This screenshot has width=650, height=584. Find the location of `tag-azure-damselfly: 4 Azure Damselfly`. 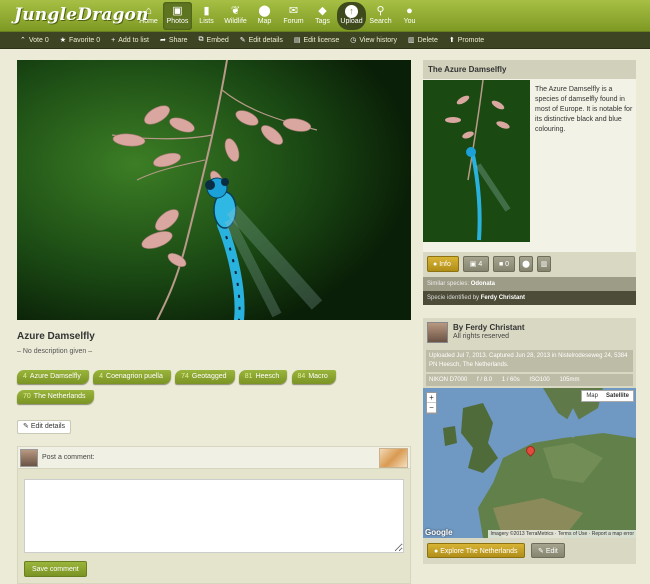

tag-azure-damselfly: 4 Azure Damselfly is located at coordinates (53, 377).